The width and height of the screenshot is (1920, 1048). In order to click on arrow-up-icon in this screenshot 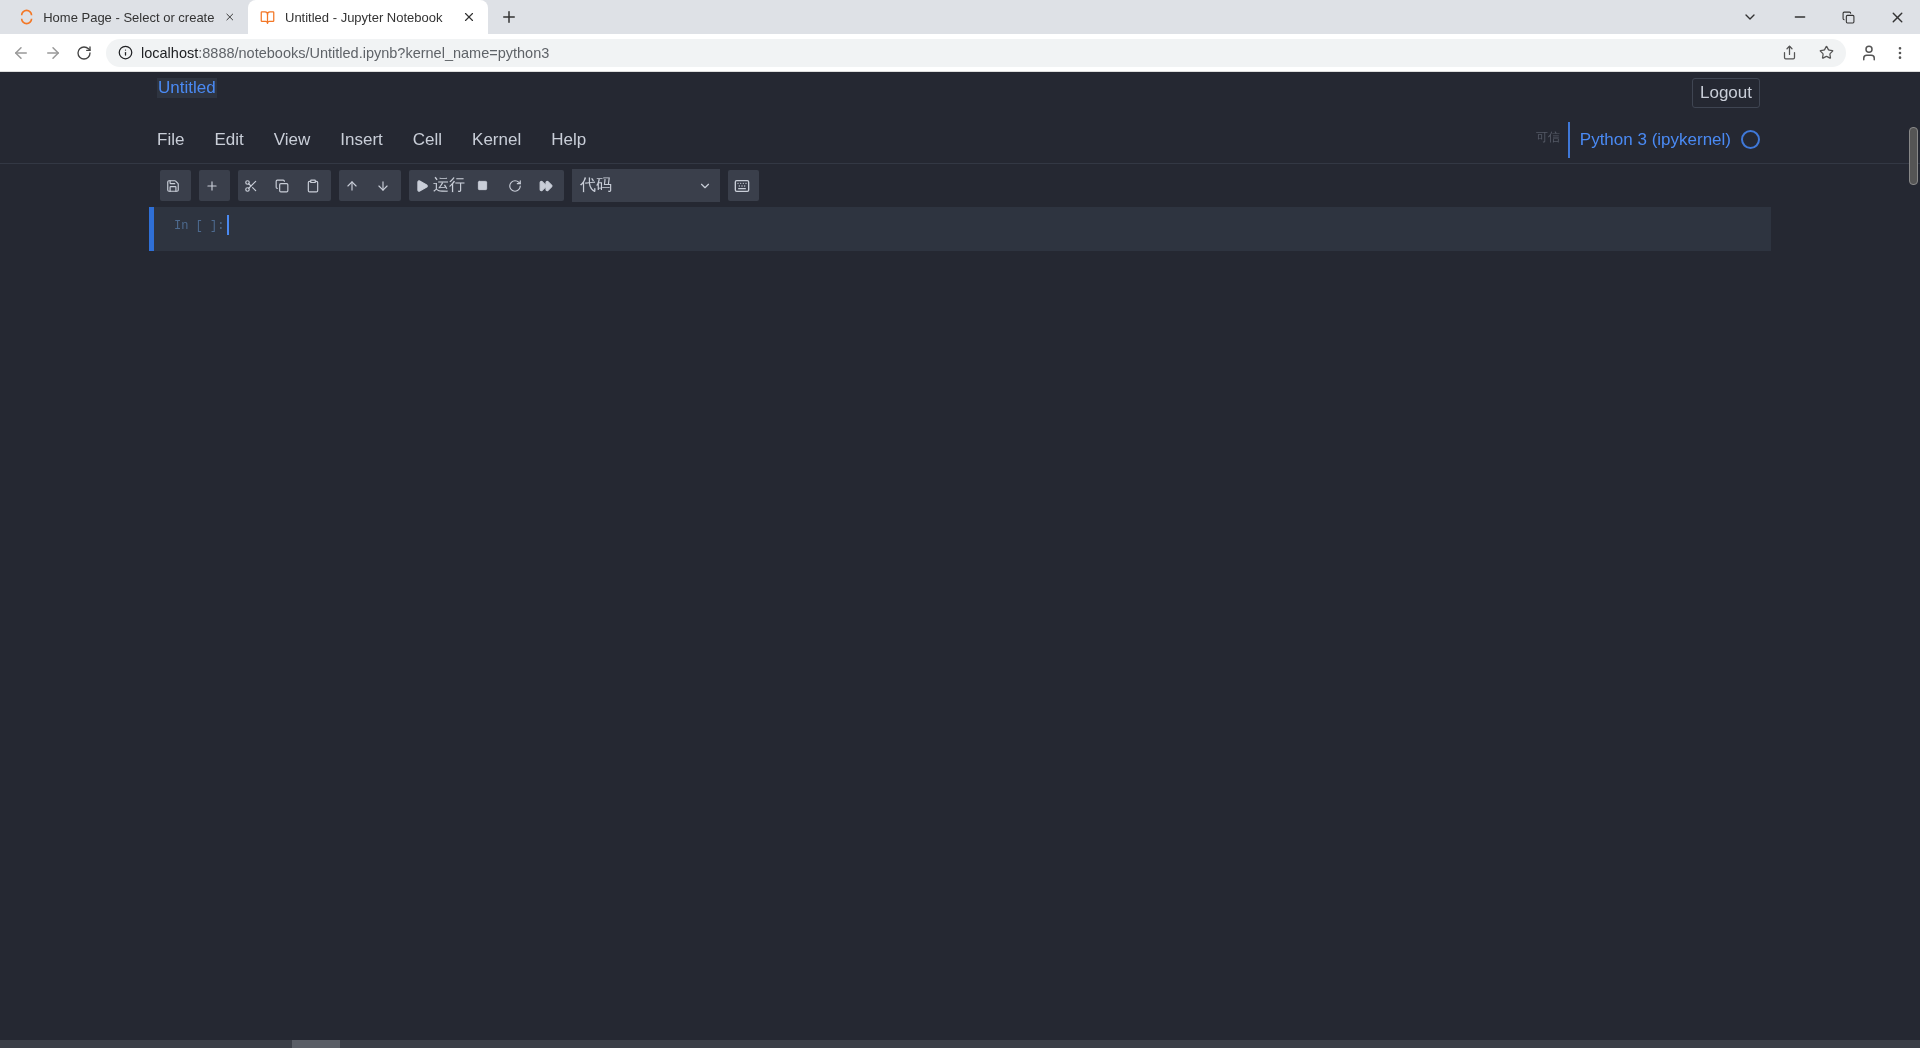, I will do `click(352, 185)`.